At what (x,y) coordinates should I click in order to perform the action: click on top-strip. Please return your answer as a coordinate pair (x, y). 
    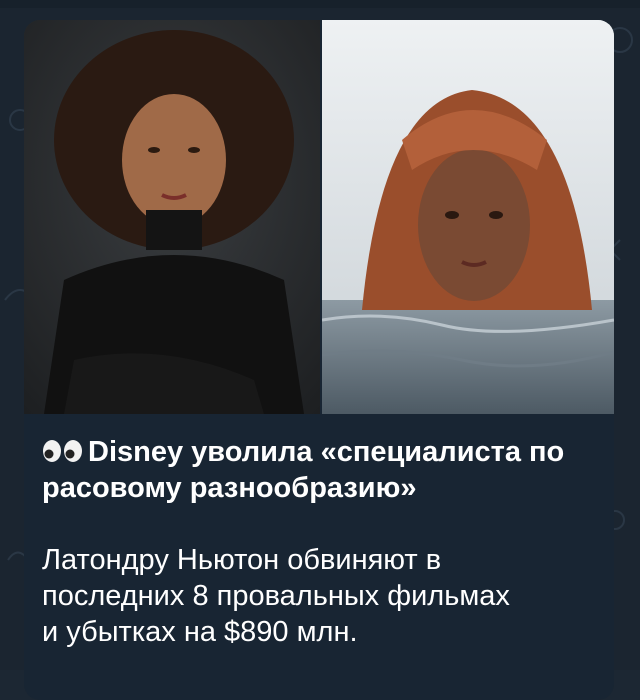
    Looking at the image, I should click on (320, 4).